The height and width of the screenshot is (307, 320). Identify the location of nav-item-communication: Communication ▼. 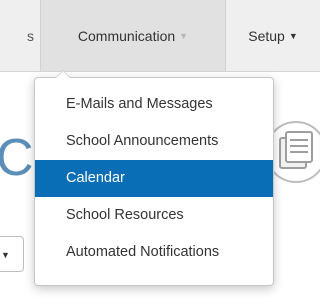
(133, 35).